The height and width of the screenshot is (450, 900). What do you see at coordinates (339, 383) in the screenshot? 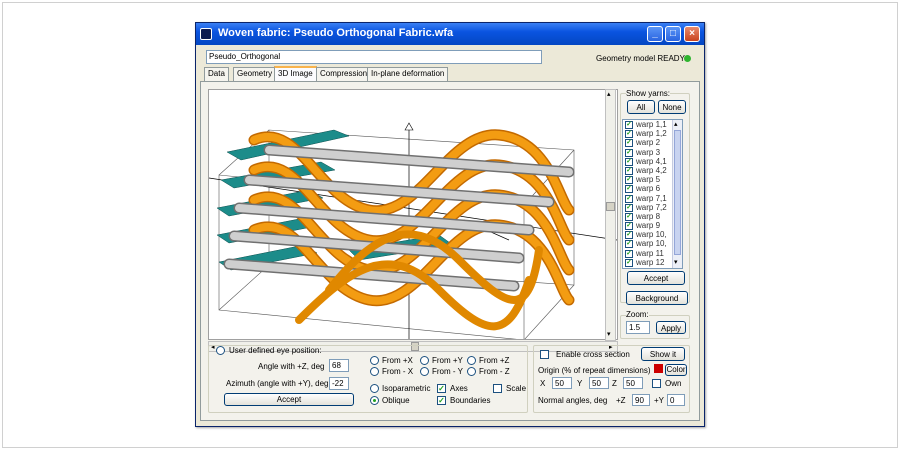
I see `azimuth-input: -22` at bounding box center [339, 383].